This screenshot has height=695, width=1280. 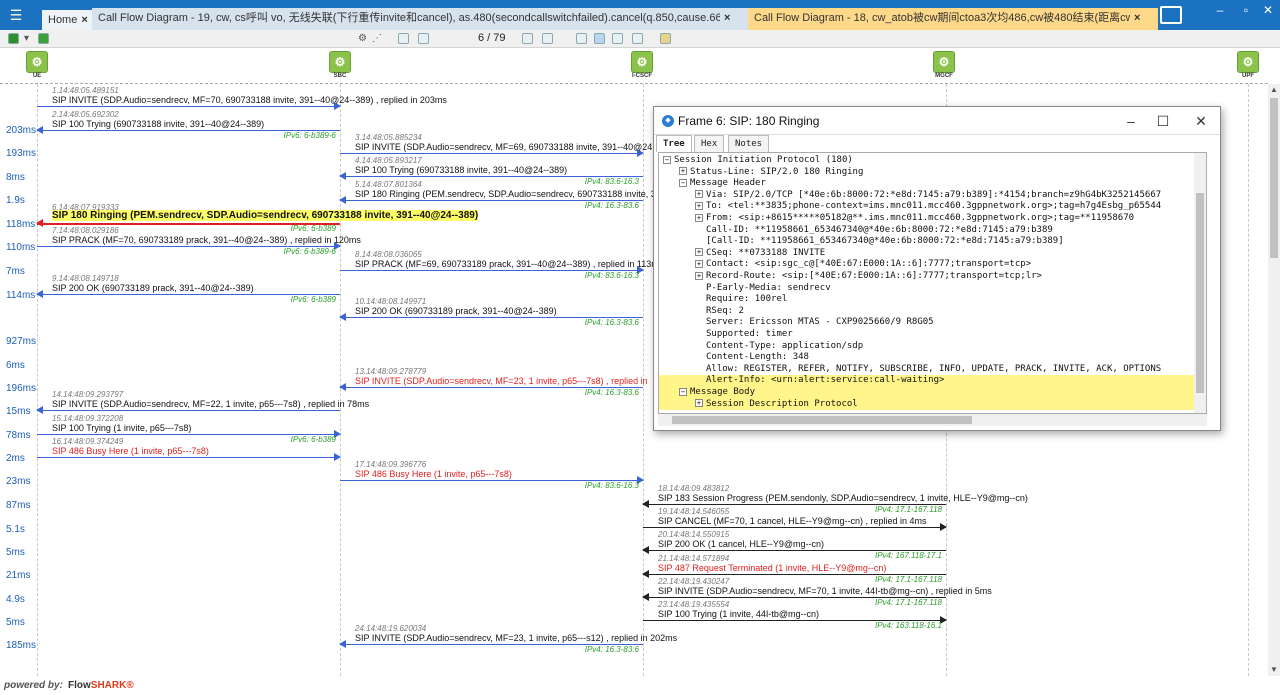 I want to click on node-mgcf: ⚙ MGCF, so click(x=944, y=66).